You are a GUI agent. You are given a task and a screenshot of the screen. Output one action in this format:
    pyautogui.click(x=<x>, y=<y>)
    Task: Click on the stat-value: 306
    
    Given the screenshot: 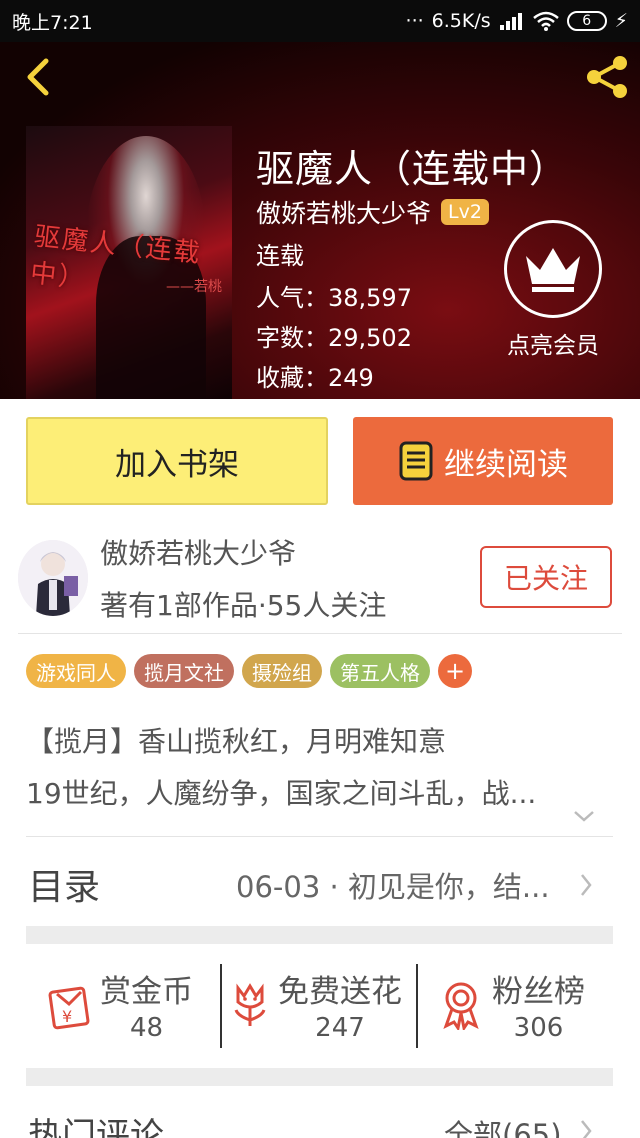 What is the action you would take?
    pyautogui.click(x=538, y=1028)
    